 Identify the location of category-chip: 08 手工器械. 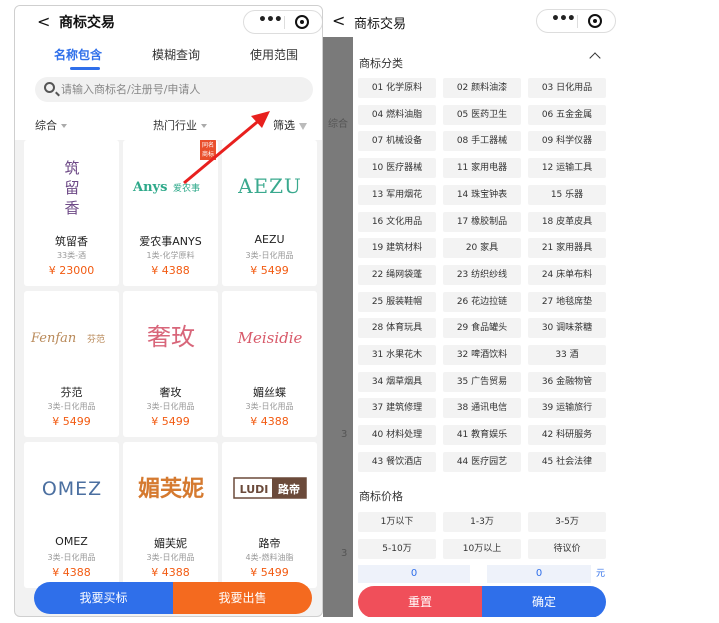
(482, 141).